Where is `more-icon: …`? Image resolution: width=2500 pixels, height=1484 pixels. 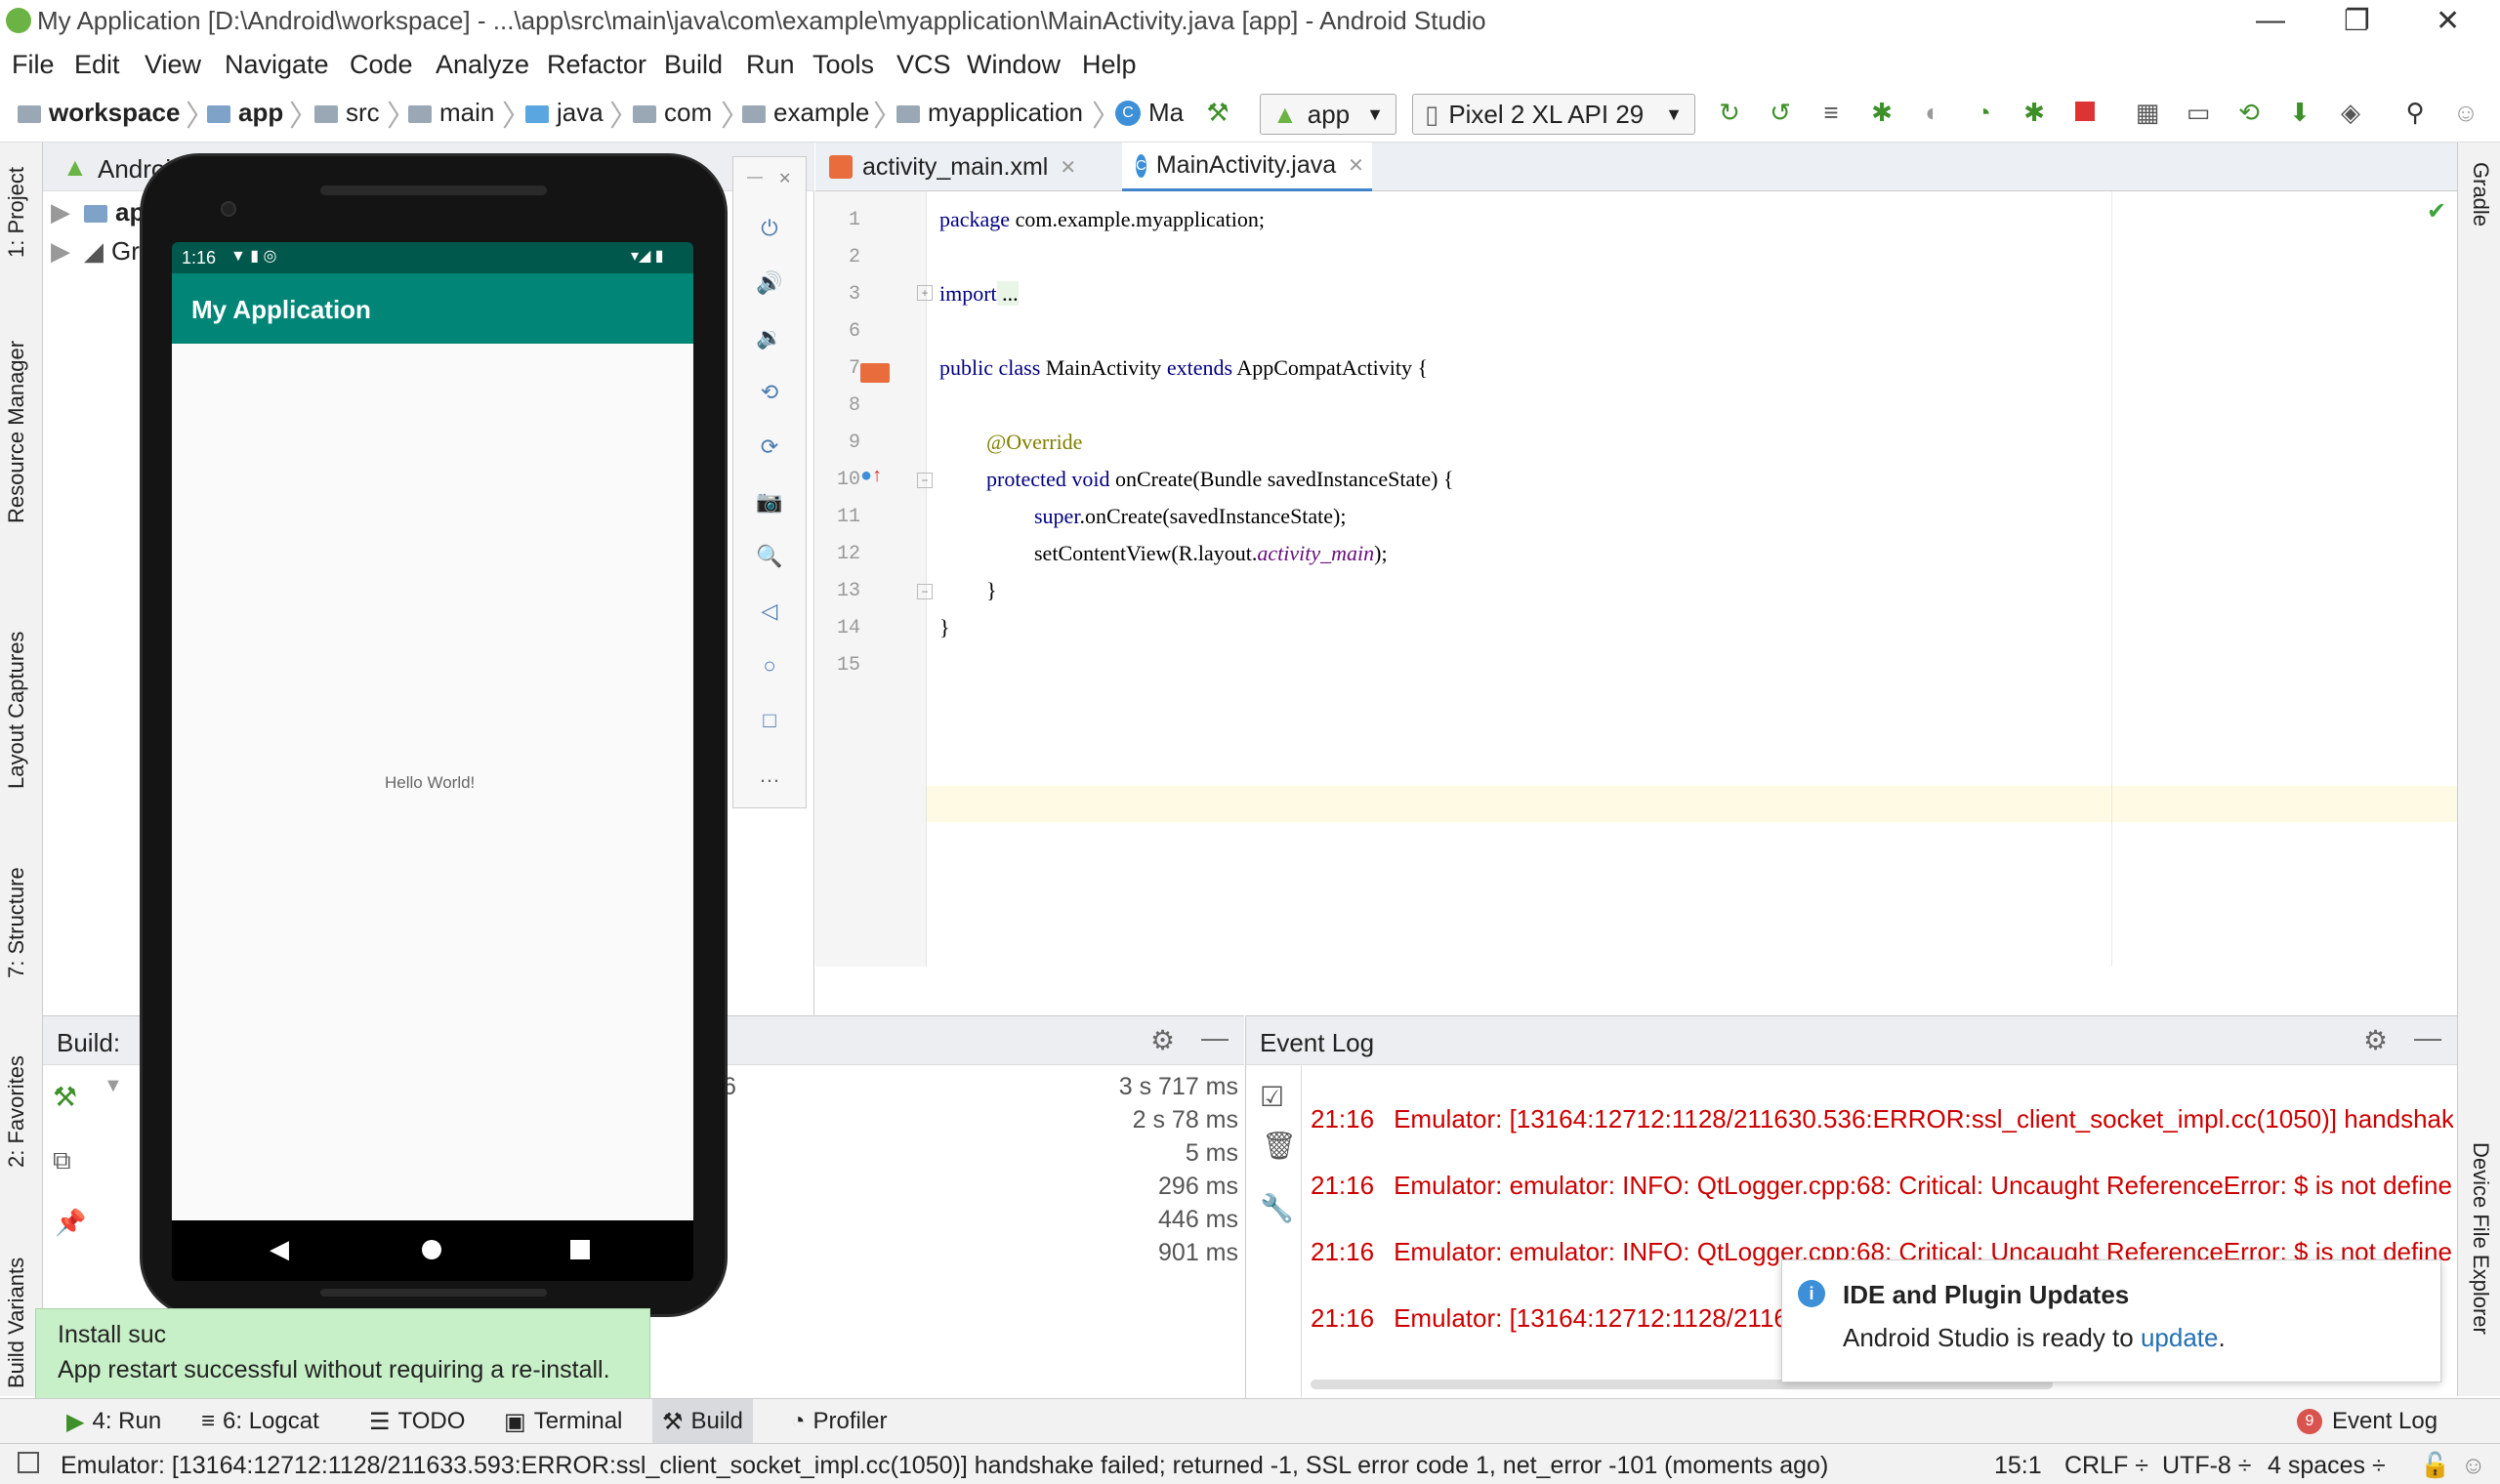
more-icon: … is located at coordinates (769, 775).